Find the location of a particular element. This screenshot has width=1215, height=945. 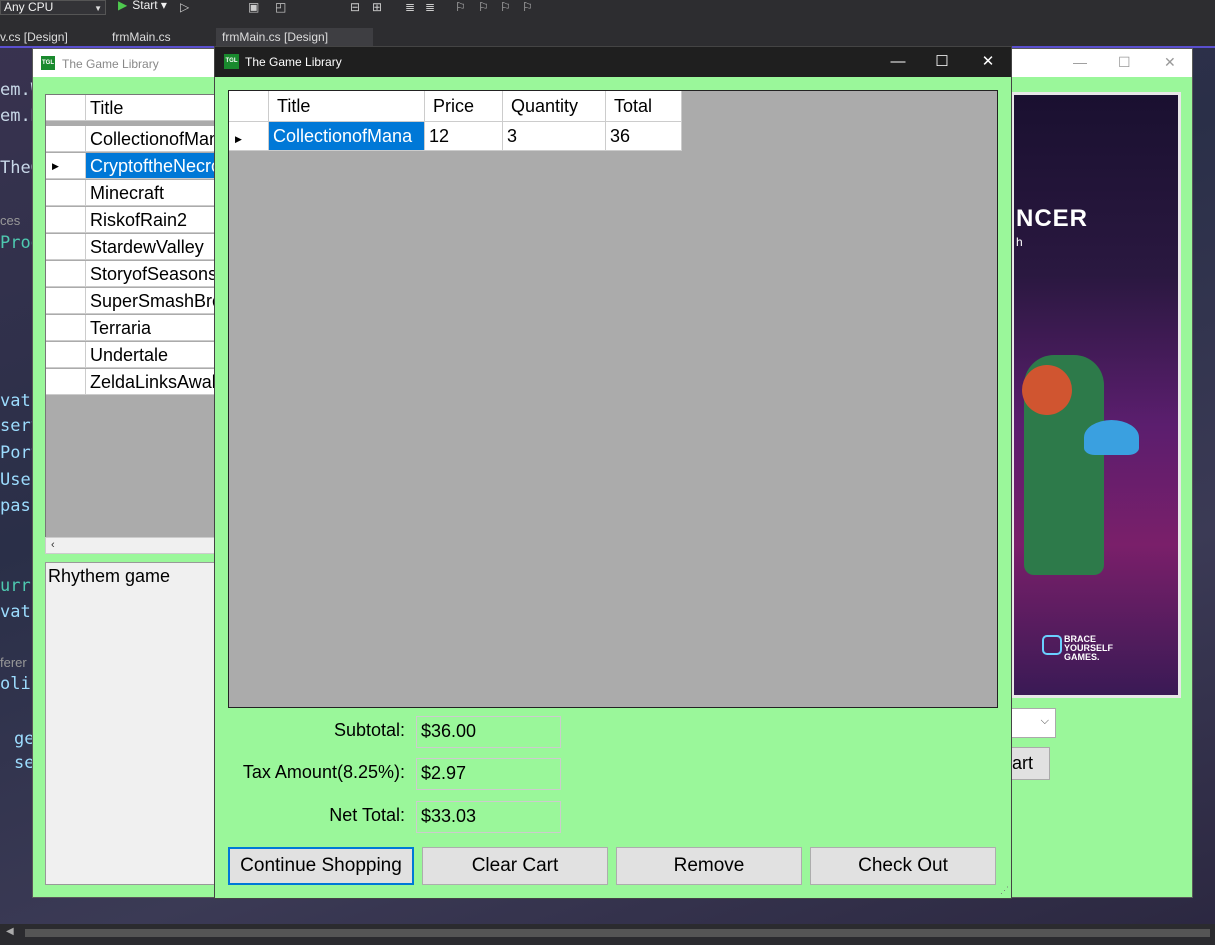

table-row: StoryofSeasons is located at coordinates (131, 274).